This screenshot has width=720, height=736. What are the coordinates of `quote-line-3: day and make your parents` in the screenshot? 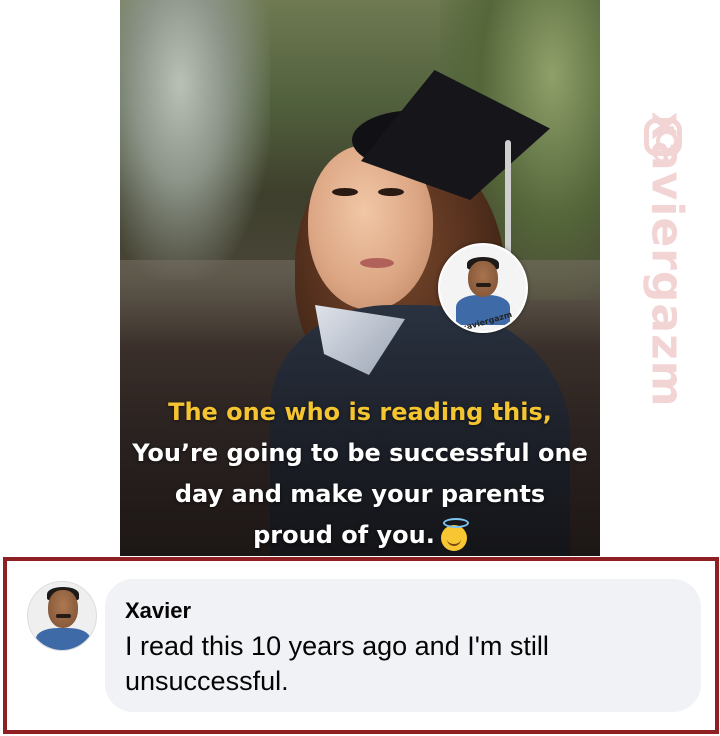 It's located at (360, 494).